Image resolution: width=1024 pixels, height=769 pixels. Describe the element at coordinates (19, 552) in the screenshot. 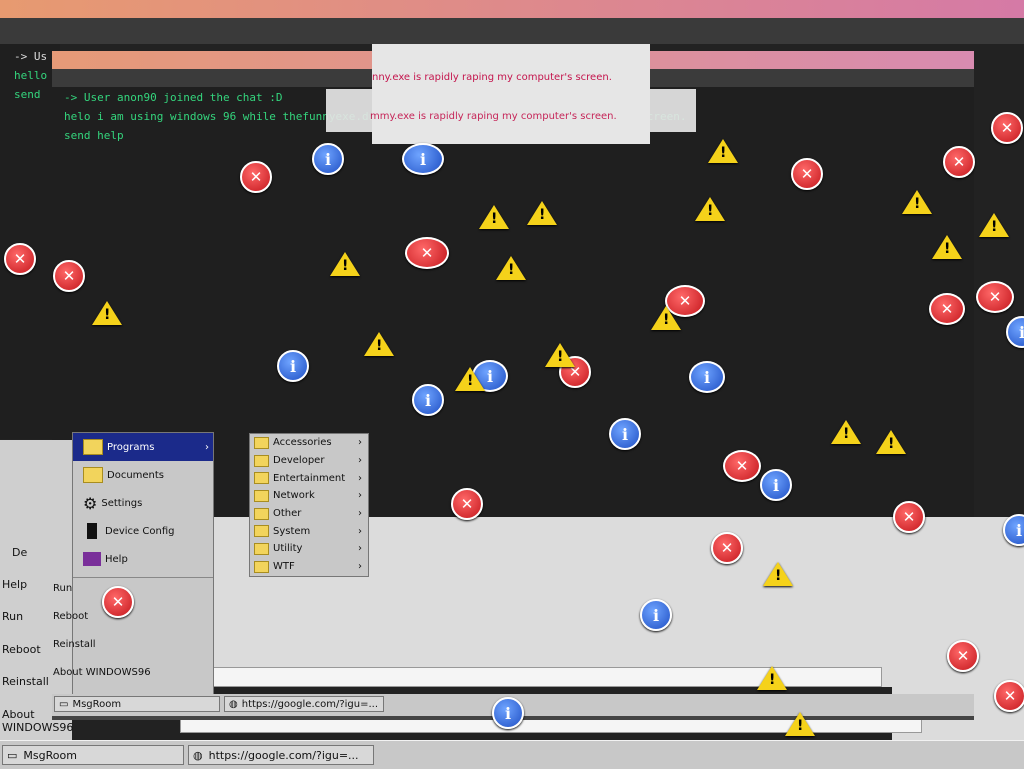

I see `ghost-item: De` at that location.